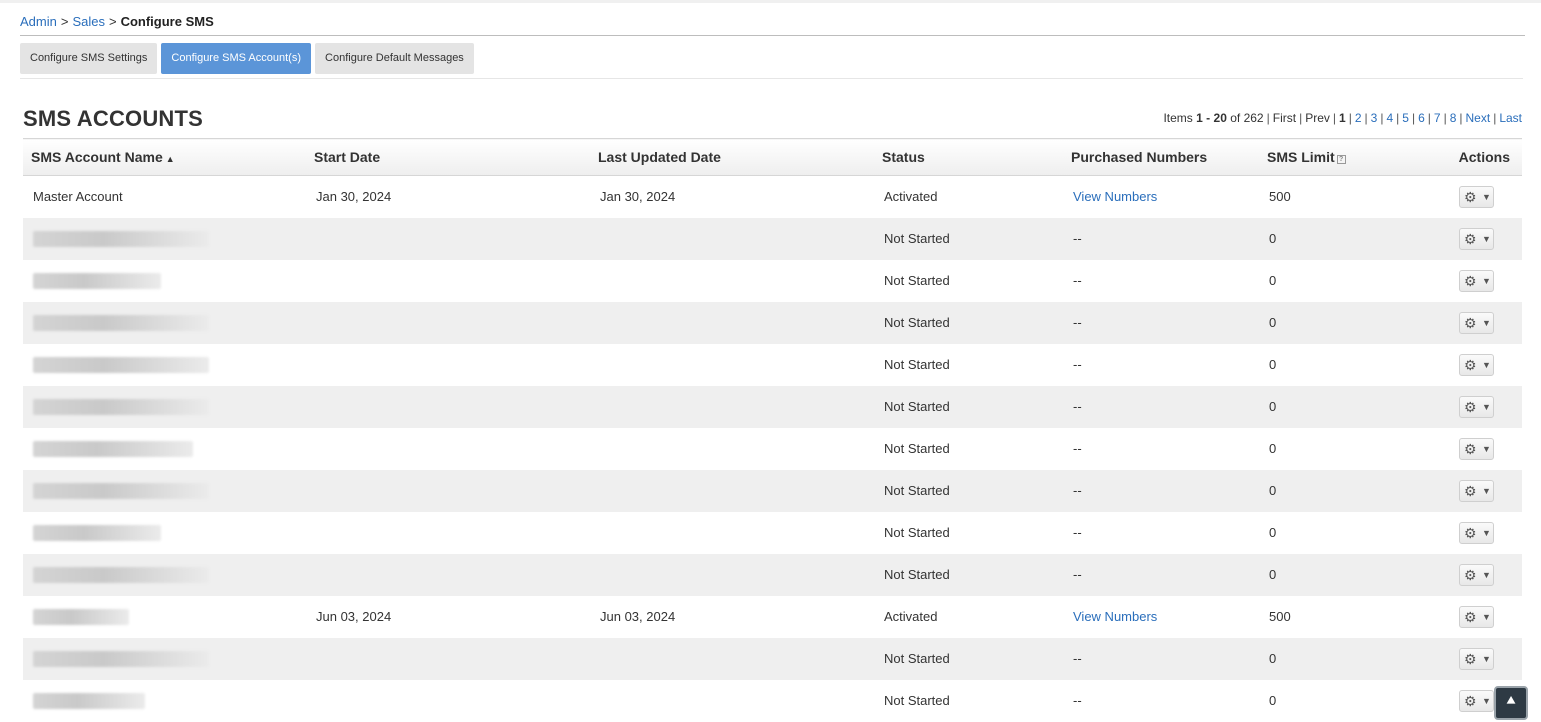  I want to click on col-header-name: SMS Account Name ▲, so click(164, 157).